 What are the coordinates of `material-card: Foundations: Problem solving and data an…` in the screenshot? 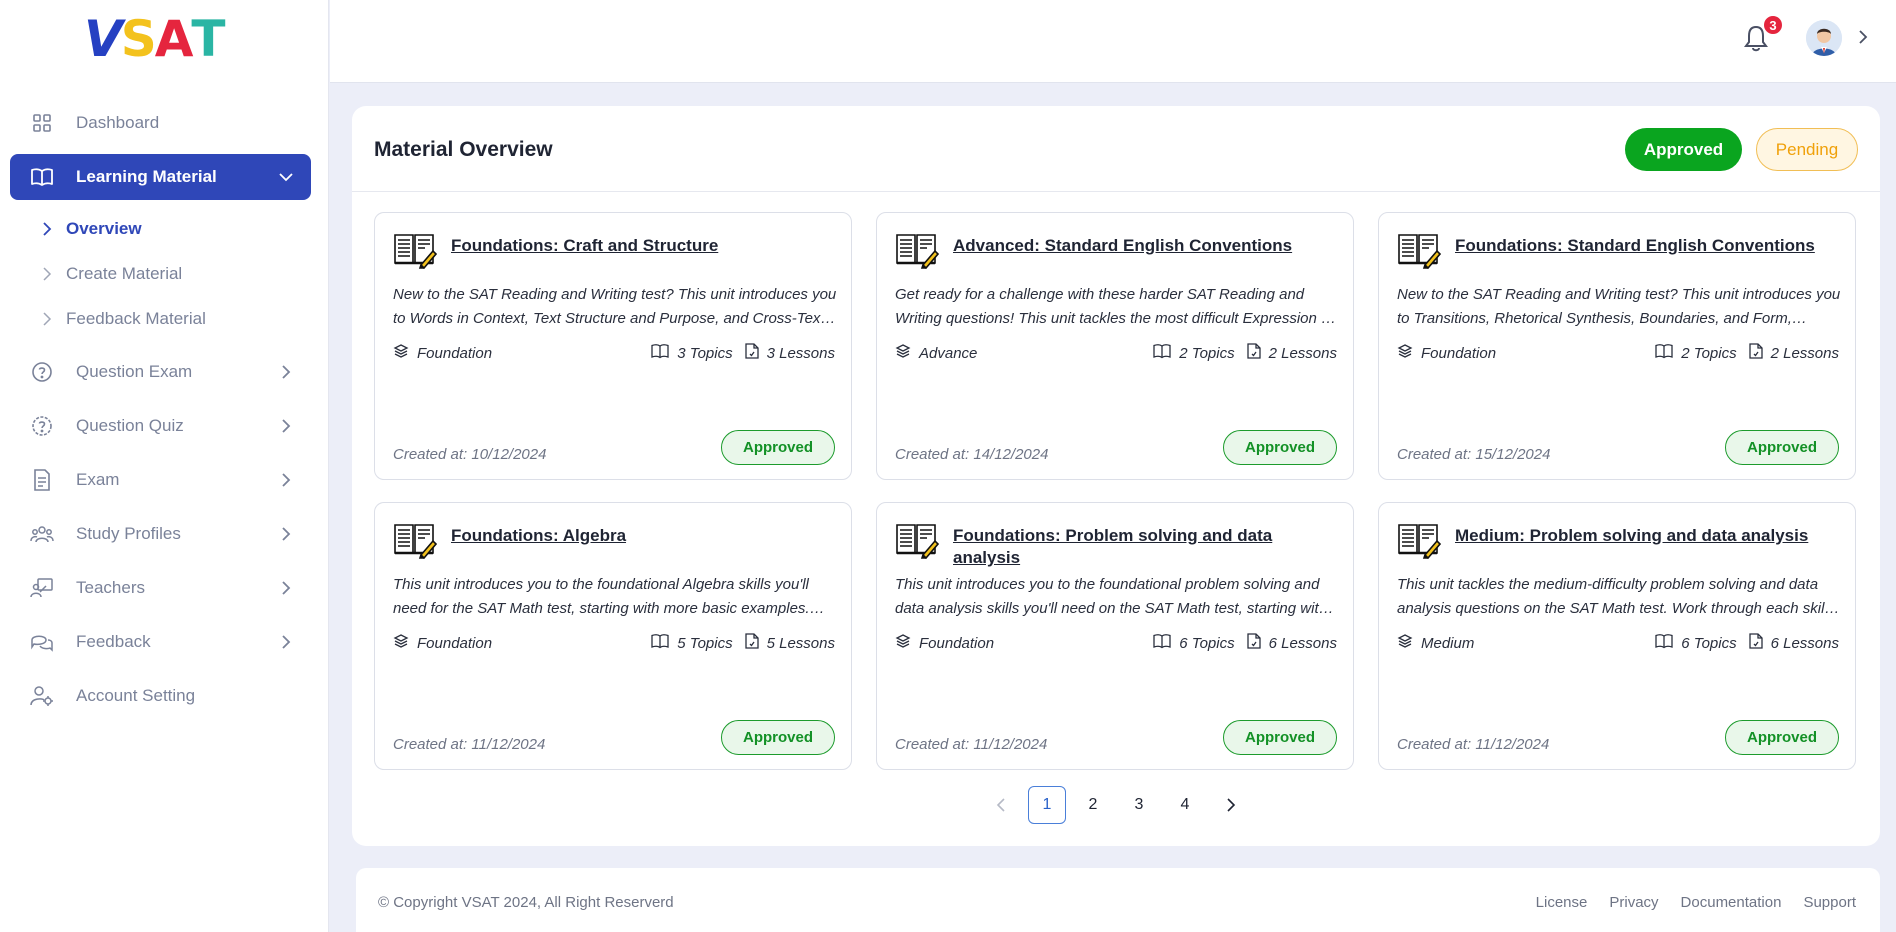 It's located at (1115, 636).